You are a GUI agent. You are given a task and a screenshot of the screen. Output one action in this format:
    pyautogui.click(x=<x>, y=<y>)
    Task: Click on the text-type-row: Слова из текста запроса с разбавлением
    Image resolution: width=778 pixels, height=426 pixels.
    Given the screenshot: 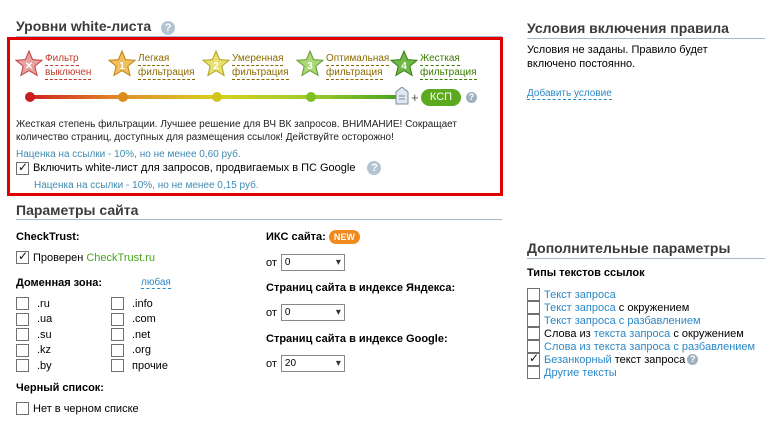 What is the action you would take?
    pyautogui.click(x=641, y=346)
    